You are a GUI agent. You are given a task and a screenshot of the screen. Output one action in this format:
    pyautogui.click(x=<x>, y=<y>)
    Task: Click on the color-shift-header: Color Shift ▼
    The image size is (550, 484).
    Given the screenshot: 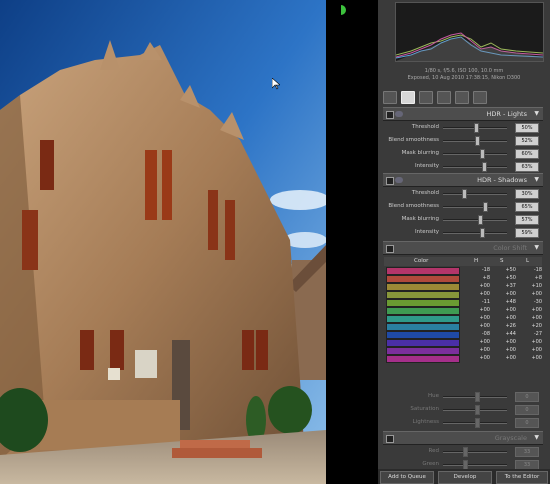 What is the action you would take?
    pyautogui.click(x=463, y=248)
    